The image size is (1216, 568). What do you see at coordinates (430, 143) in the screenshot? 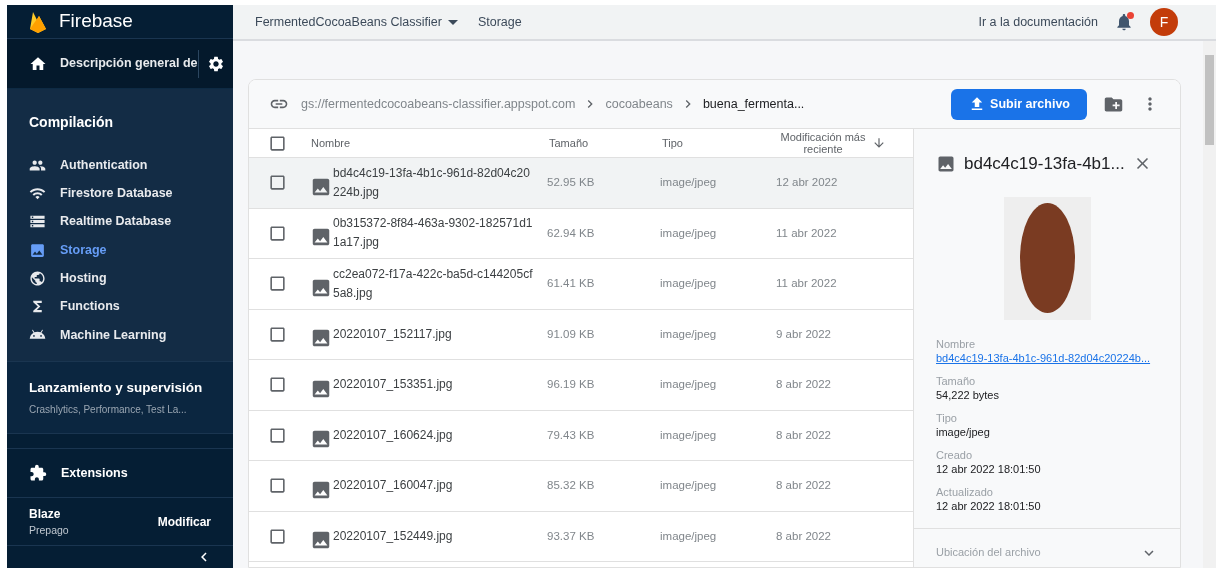
I see `column-header: Nombre` at bounding box center [430, 143].